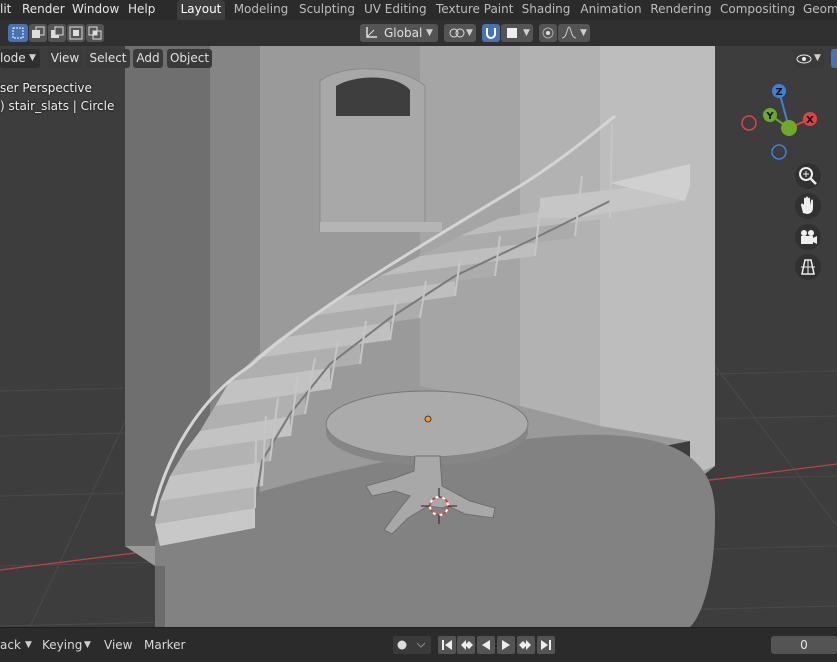 The width and height of the screenshot is (837, 662). What do you see at coordinates (148, 58) in the screenshot?
I see `menu-add: Add` at bounding box center [148, 58].